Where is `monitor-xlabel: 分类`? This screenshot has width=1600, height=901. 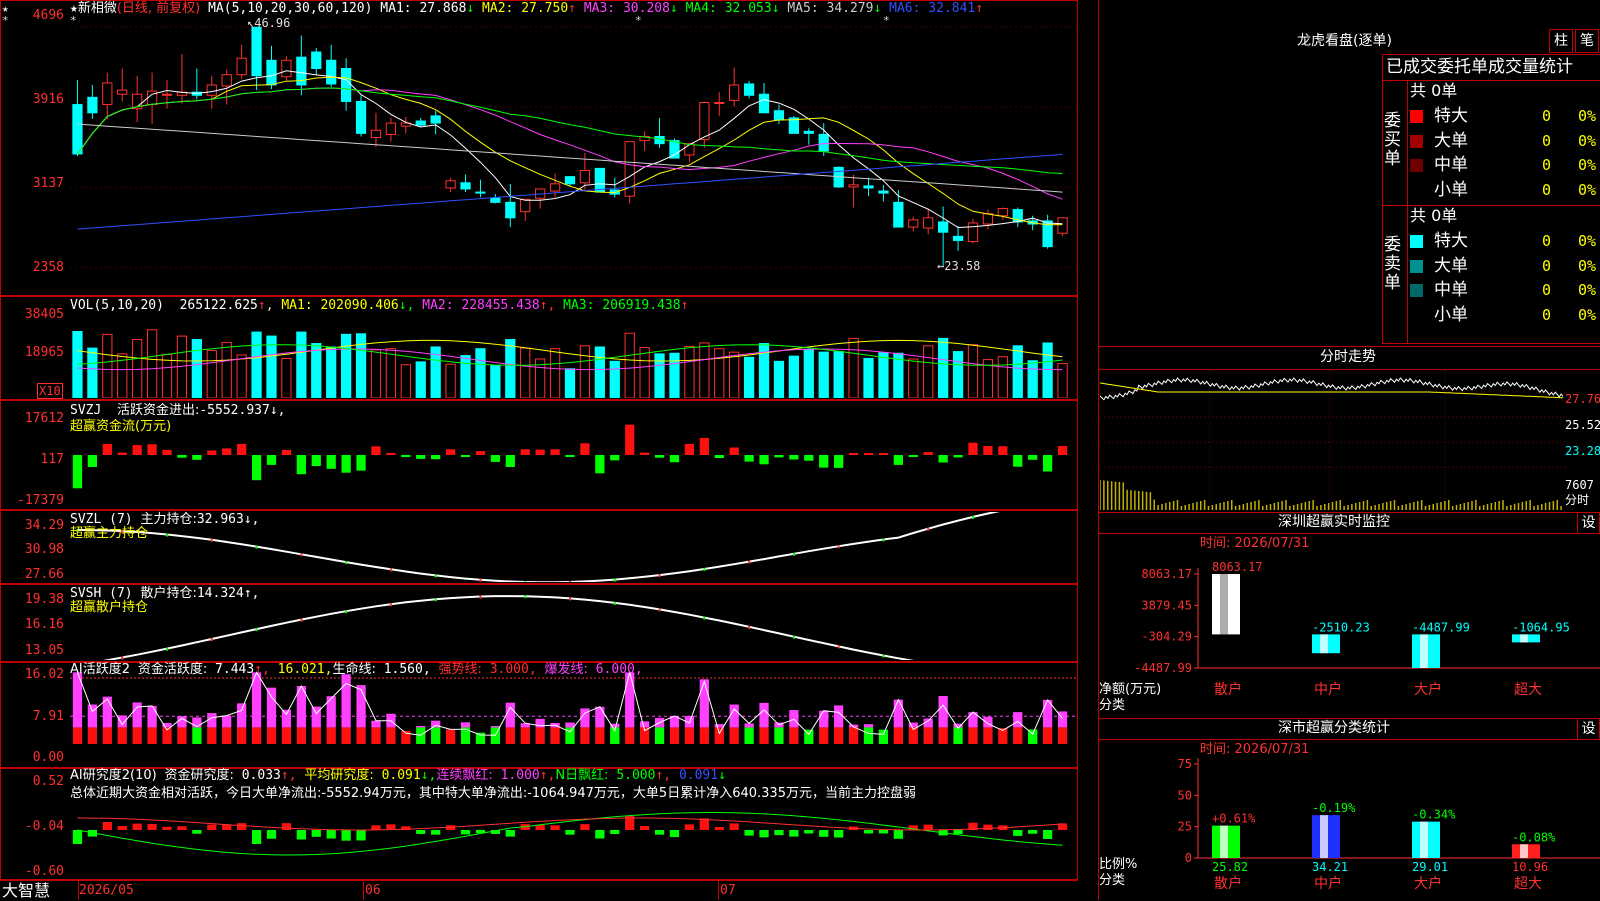 monitor-xlabel: 分类 is located at coordinates (1112, 705).